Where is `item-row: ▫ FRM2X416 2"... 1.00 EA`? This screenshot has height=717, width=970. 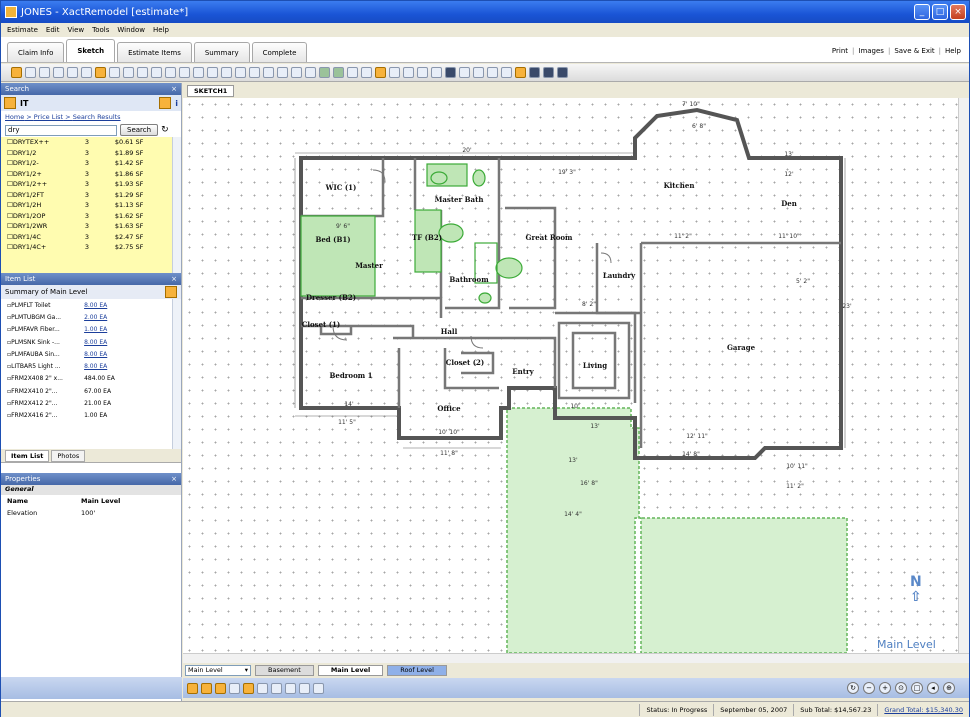
item-row: ▫ FRM2X416 2"... 1.00 EA is located at coordinates (91, 416).